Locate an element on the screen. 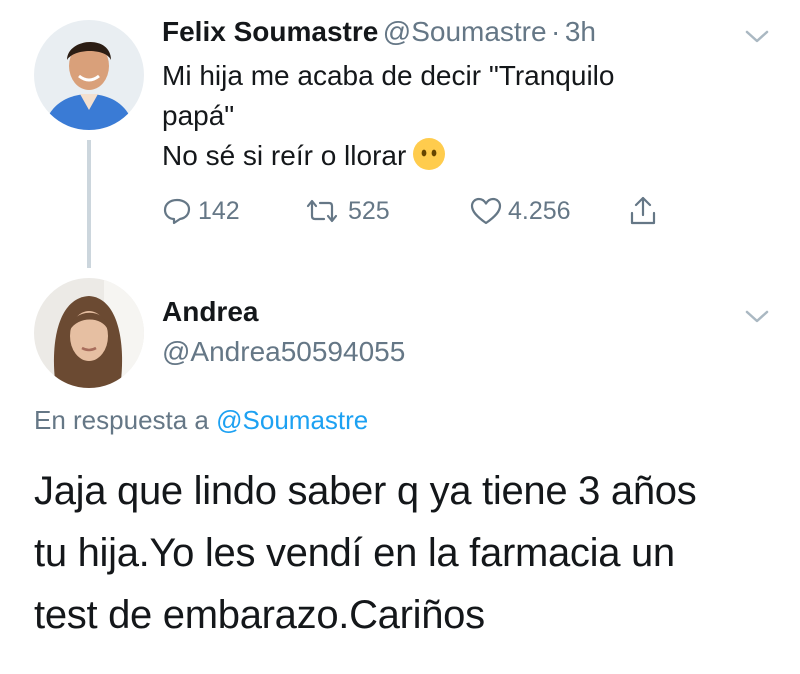 The width and height of the screenshot is (800, 674). reply-action: 142 is located at coordinates (232, 211).